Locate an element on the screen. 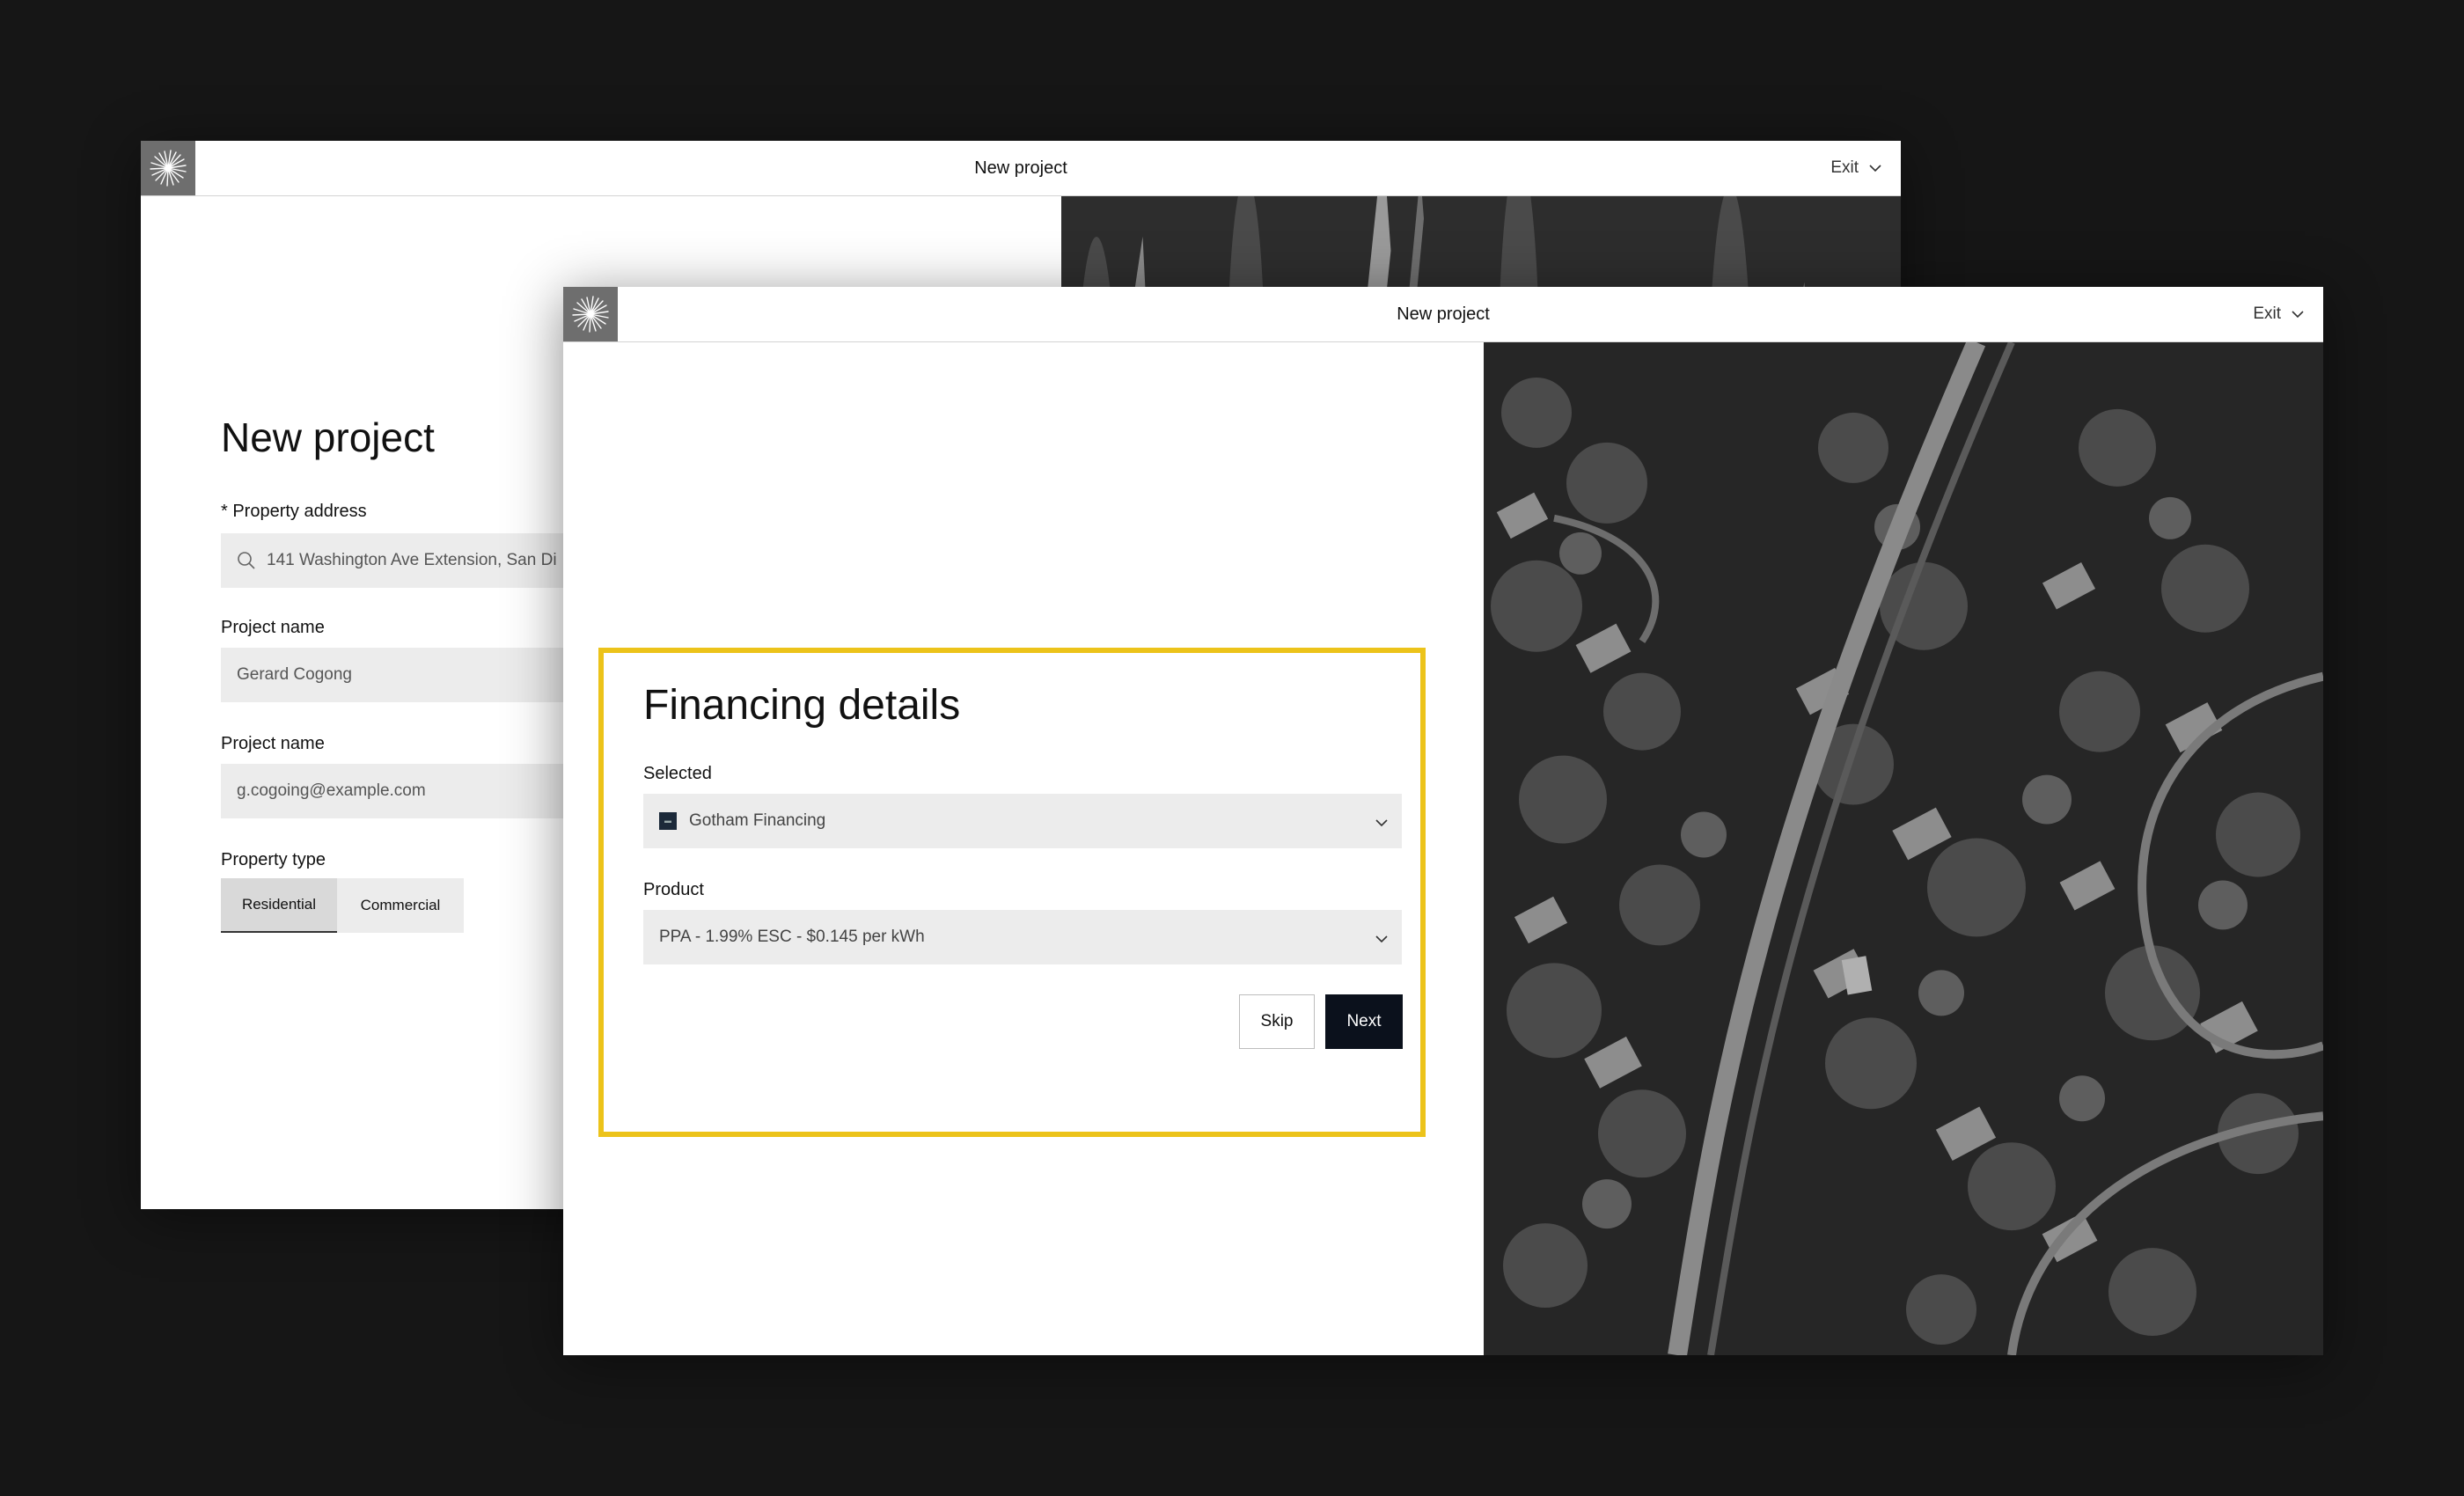 The image size is (2464, 1496). product-label: Product is located at coordinates (673, 890).